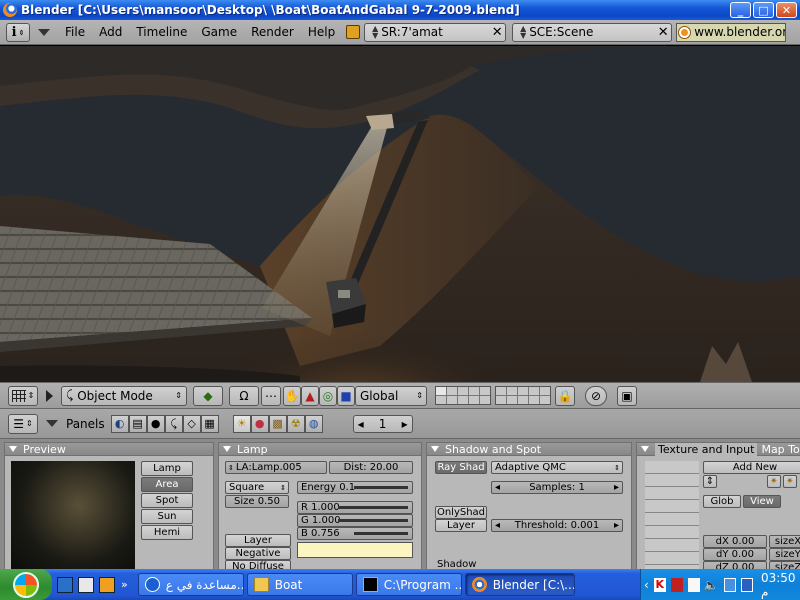 This screenshot has height=600, width=800. I want to click on color-g-slider: G 1.000, so click(355, 520).